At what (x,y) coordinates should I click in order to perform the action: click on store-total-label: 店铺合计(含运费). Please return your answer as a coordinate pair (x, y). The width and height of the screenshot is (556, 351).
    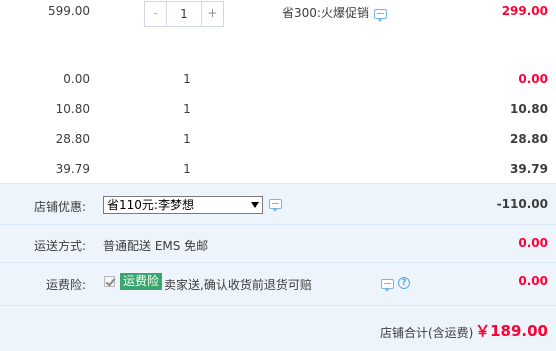
    Looking at the image, I should click on (427, 333).